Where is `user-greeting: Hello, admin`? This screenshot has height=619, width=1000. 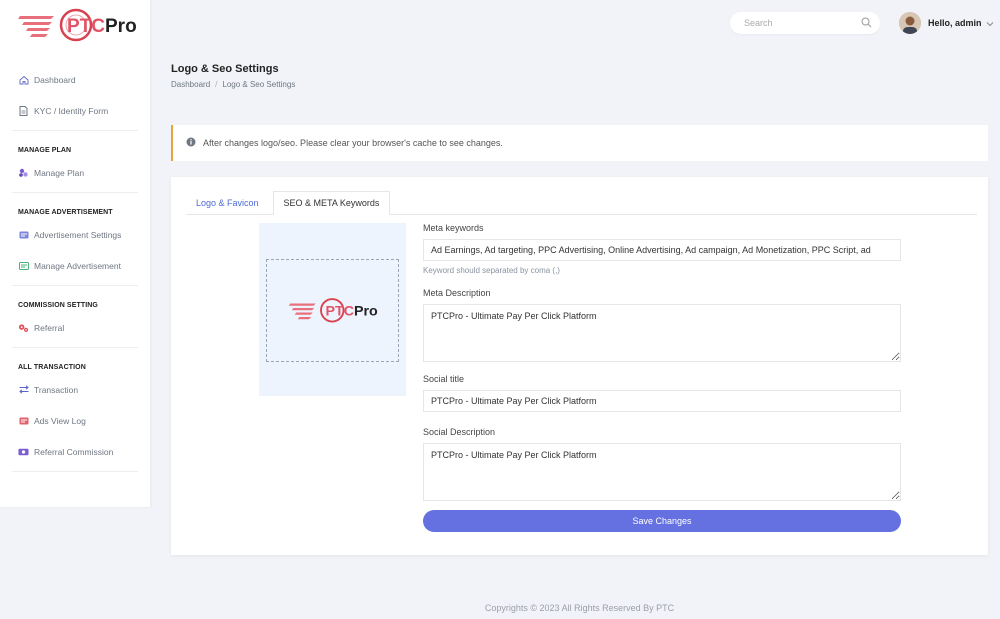
user-greeting: Hello, admin is located at coordinates (955, 23).